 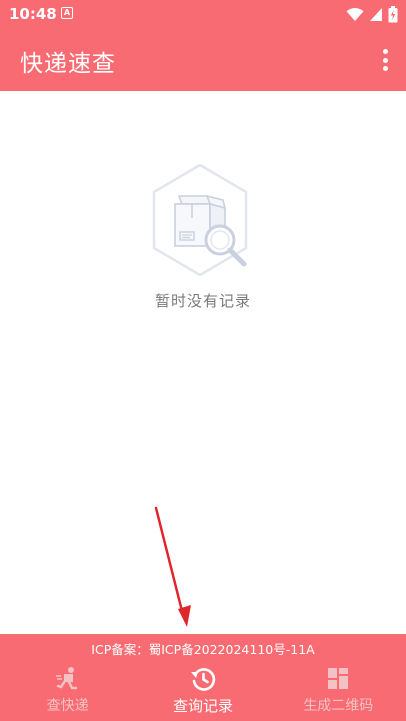 I want to click on nav-item-query-courier: 查快递, so click(x=67, y=691).